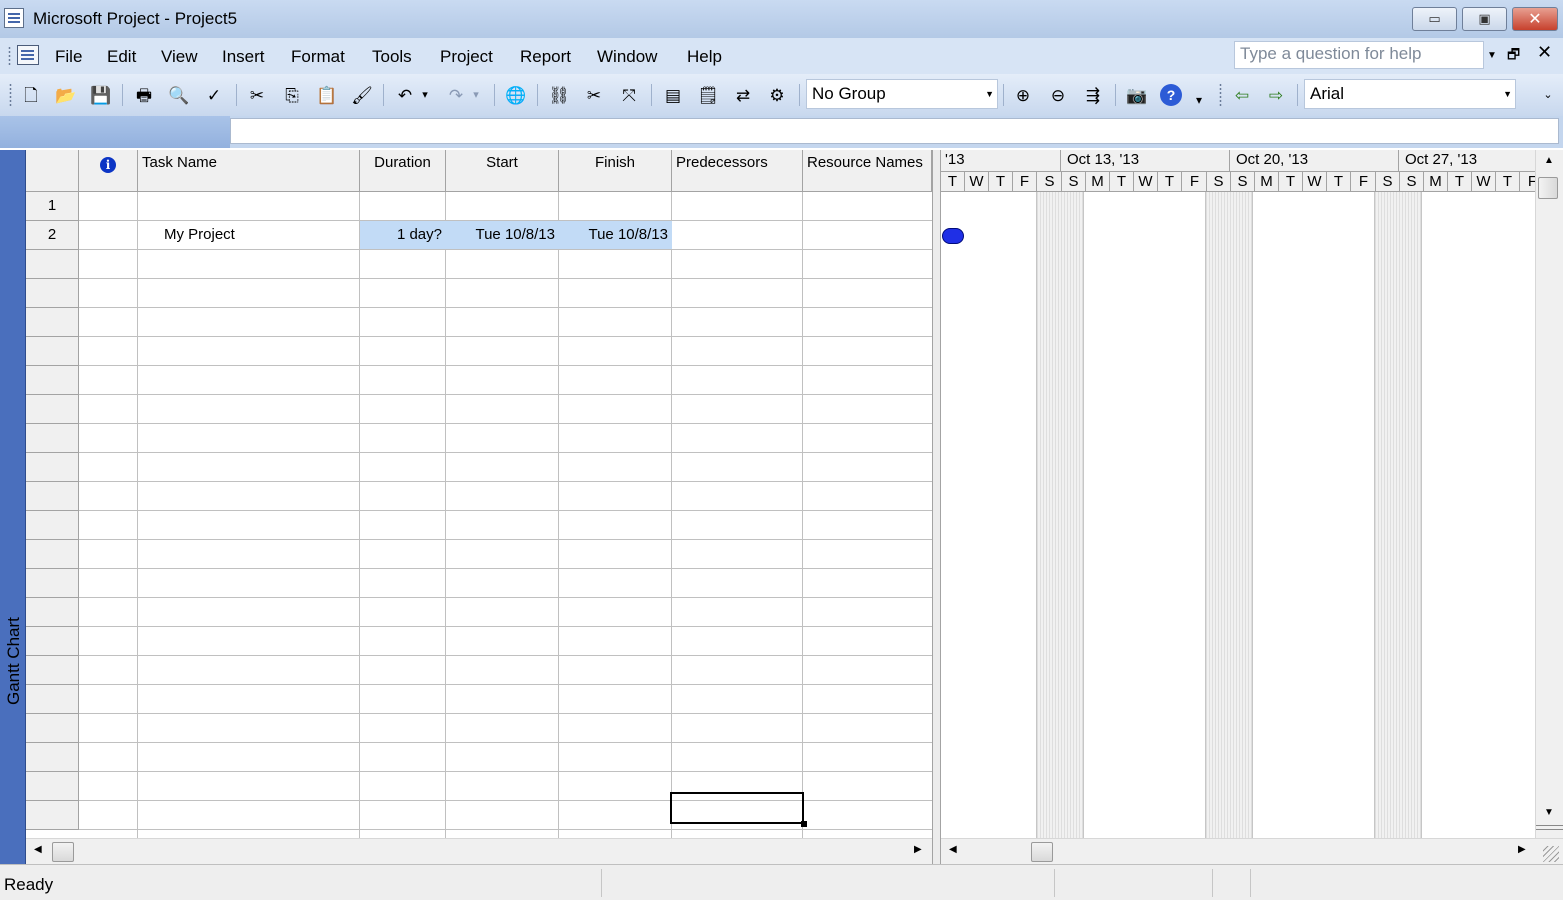  What do you see at coordinates (243, 57) in the screenshot?
I see `menu-insert: Insert` at bounding box center [243, 57].